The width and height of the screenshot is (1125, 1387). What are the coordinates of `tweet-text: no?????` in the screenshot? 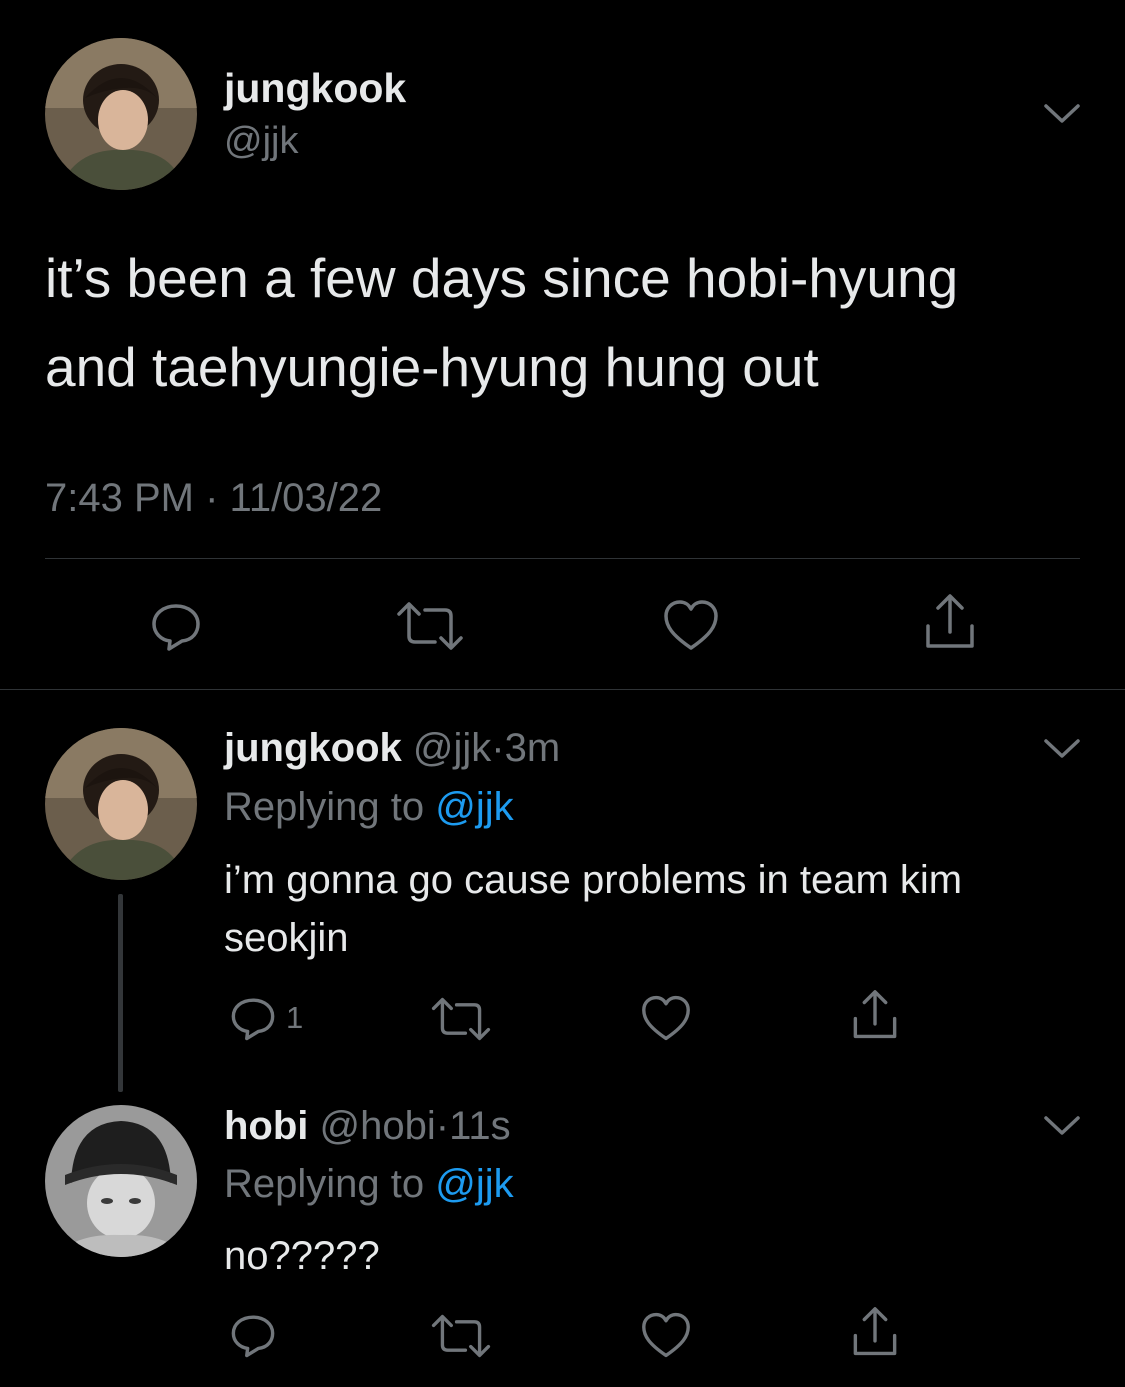 It's located at (302, 1256).